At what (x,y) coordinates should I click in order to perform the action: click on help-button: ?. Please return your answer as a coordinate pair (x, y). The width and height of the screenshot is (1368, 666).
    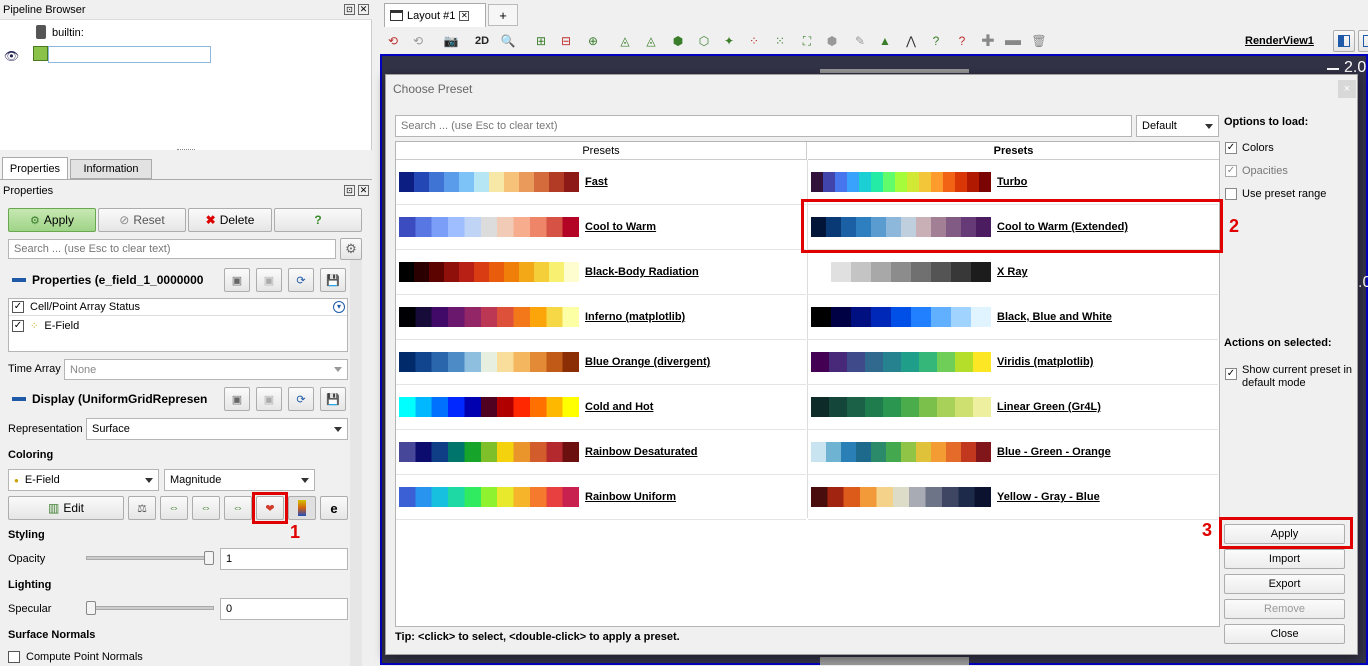
    Looking at the image, I should click on (318, 220).